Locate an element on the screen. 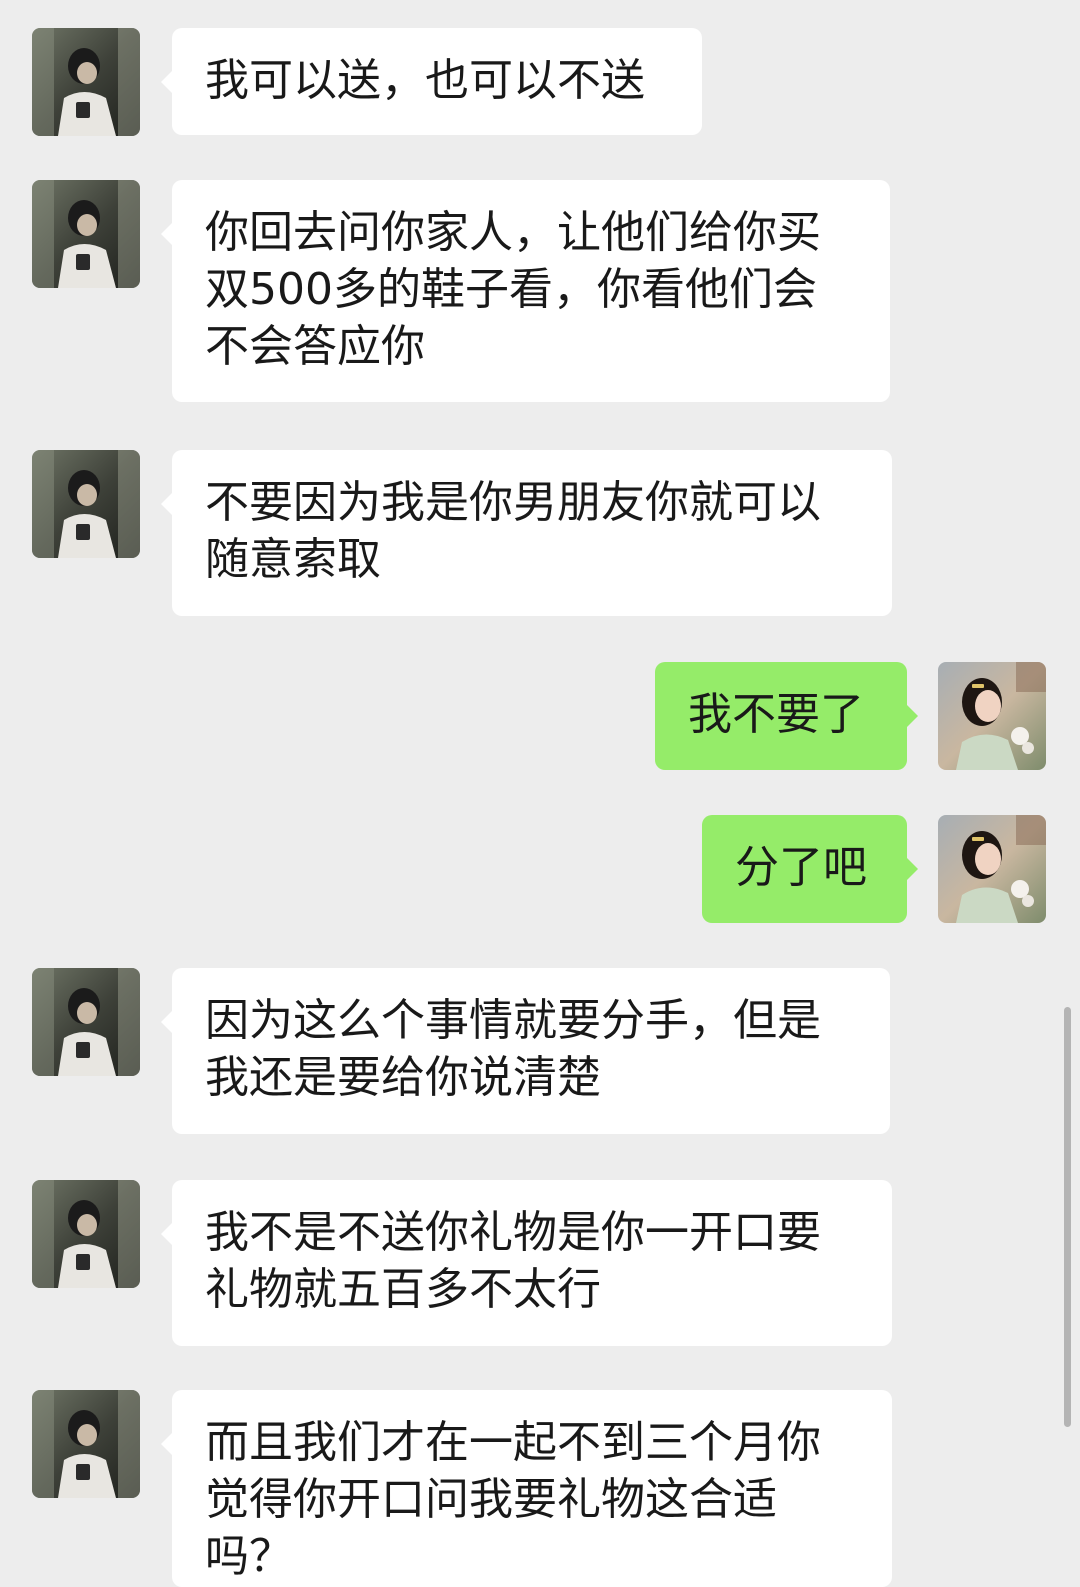  chat-bubble-incoming: 而且我们才在一起不到三个月你觉得你开口问我要礼物这合适吗？ is located at coordinates (526, 1488).